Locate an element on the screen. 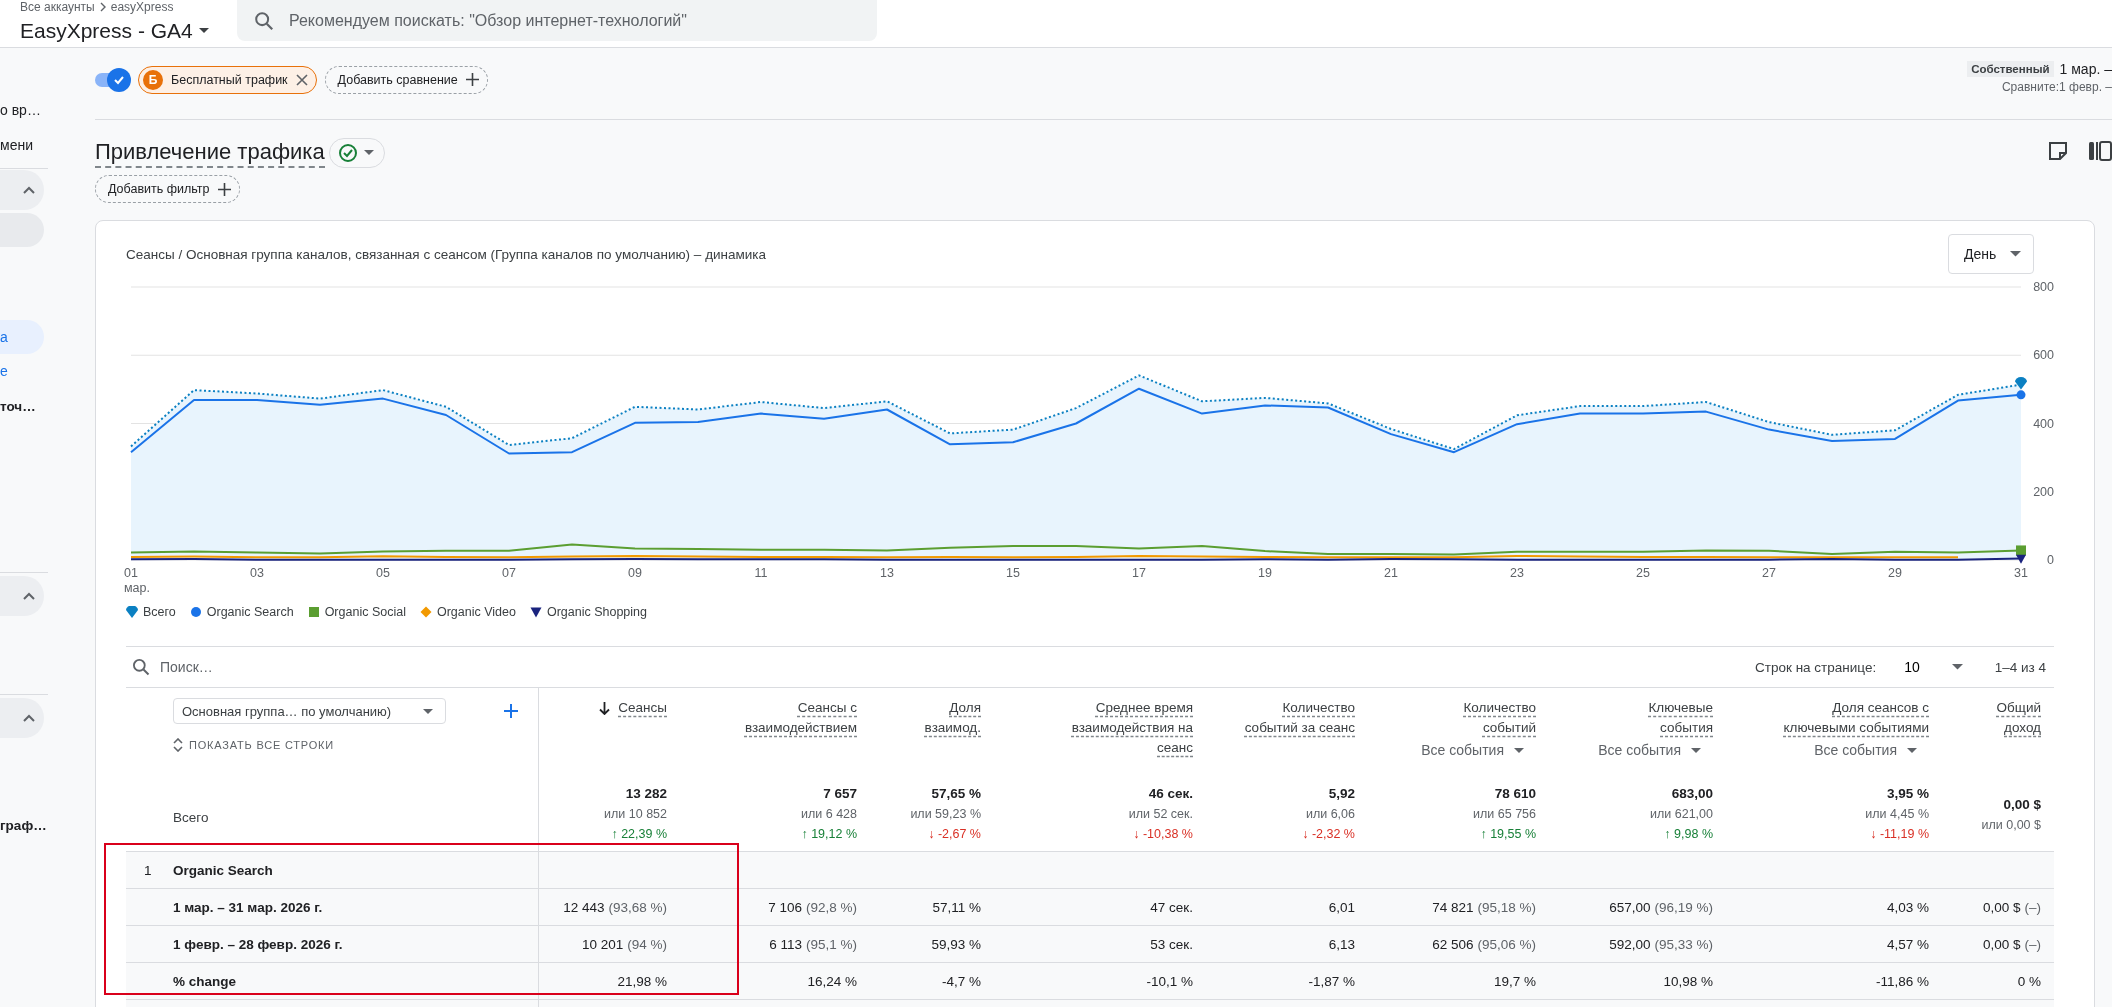 Image resolution: width=2112 pixels, height=1007 pixels. cell-value: 12 443 is located at coordinates (584, 907).